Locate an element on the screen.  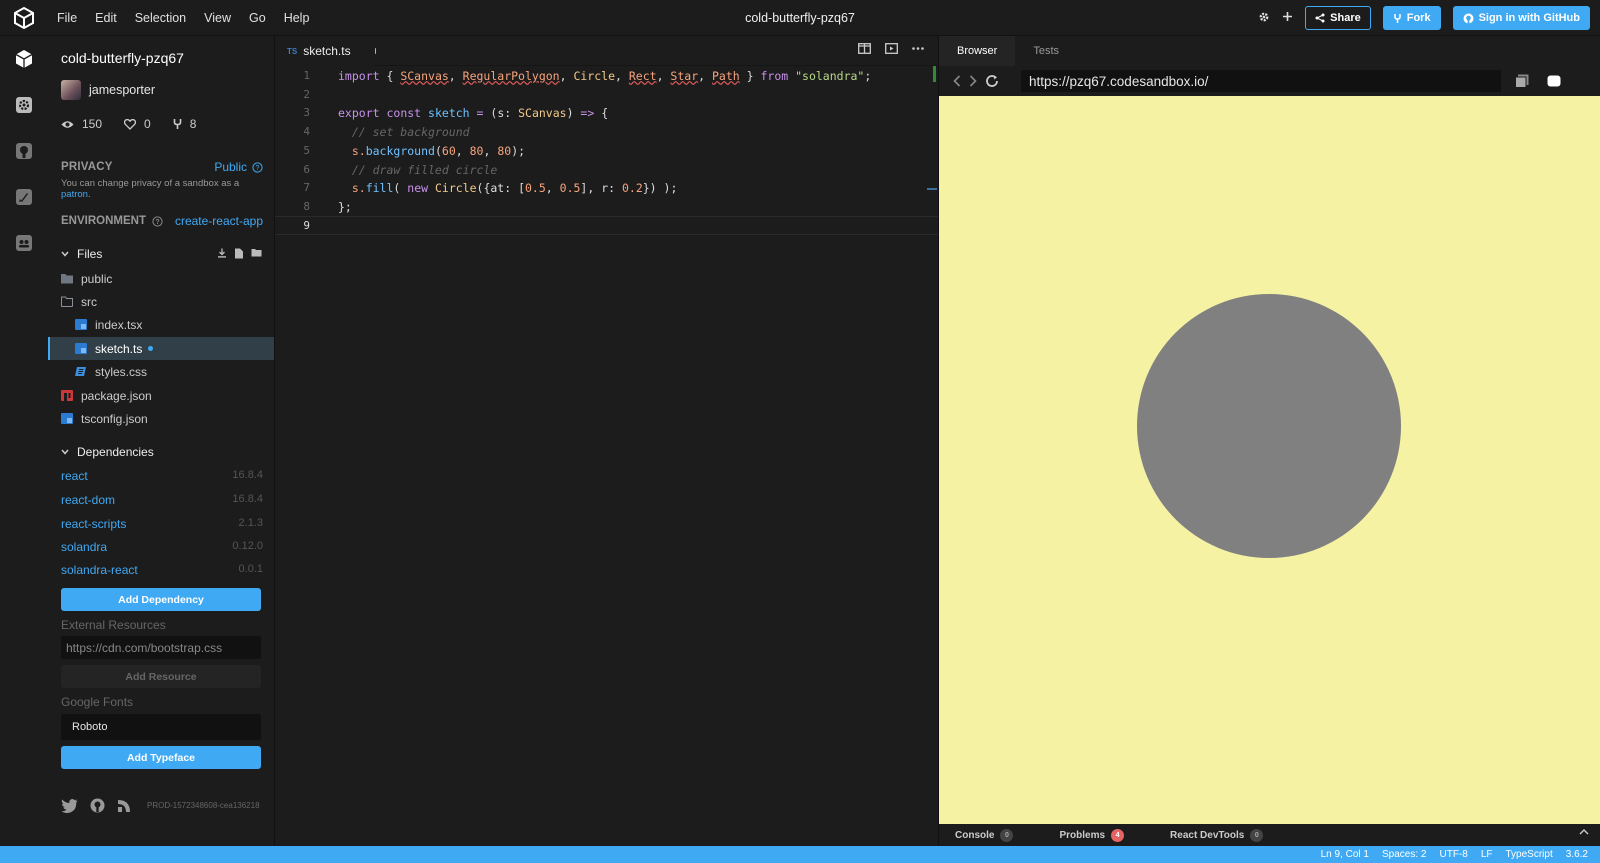
heart-icon is located at coordinates (130, 124).